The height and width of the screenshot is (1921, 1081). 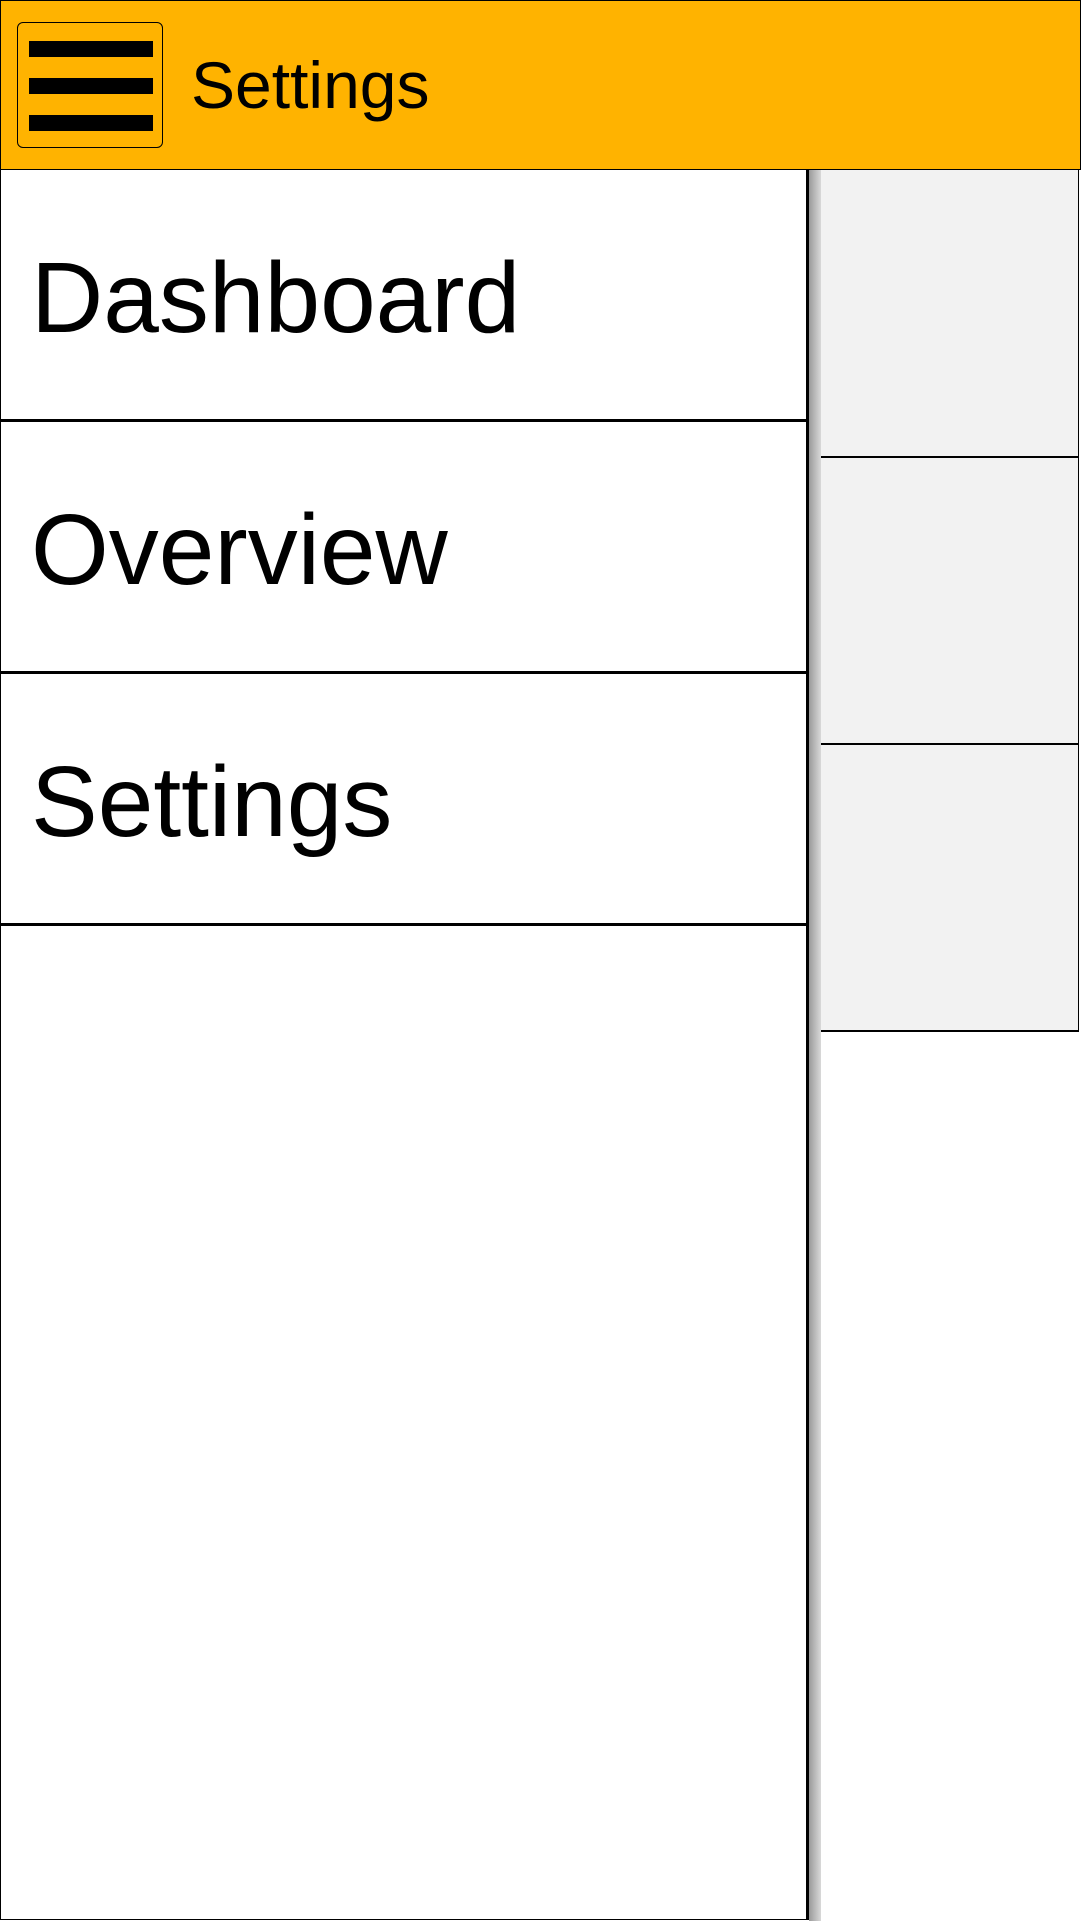 What do you see at coordinates (212, 802) in the screenshot?
I see `drawer-item-label: Settings` at bounding box center [212, 802].